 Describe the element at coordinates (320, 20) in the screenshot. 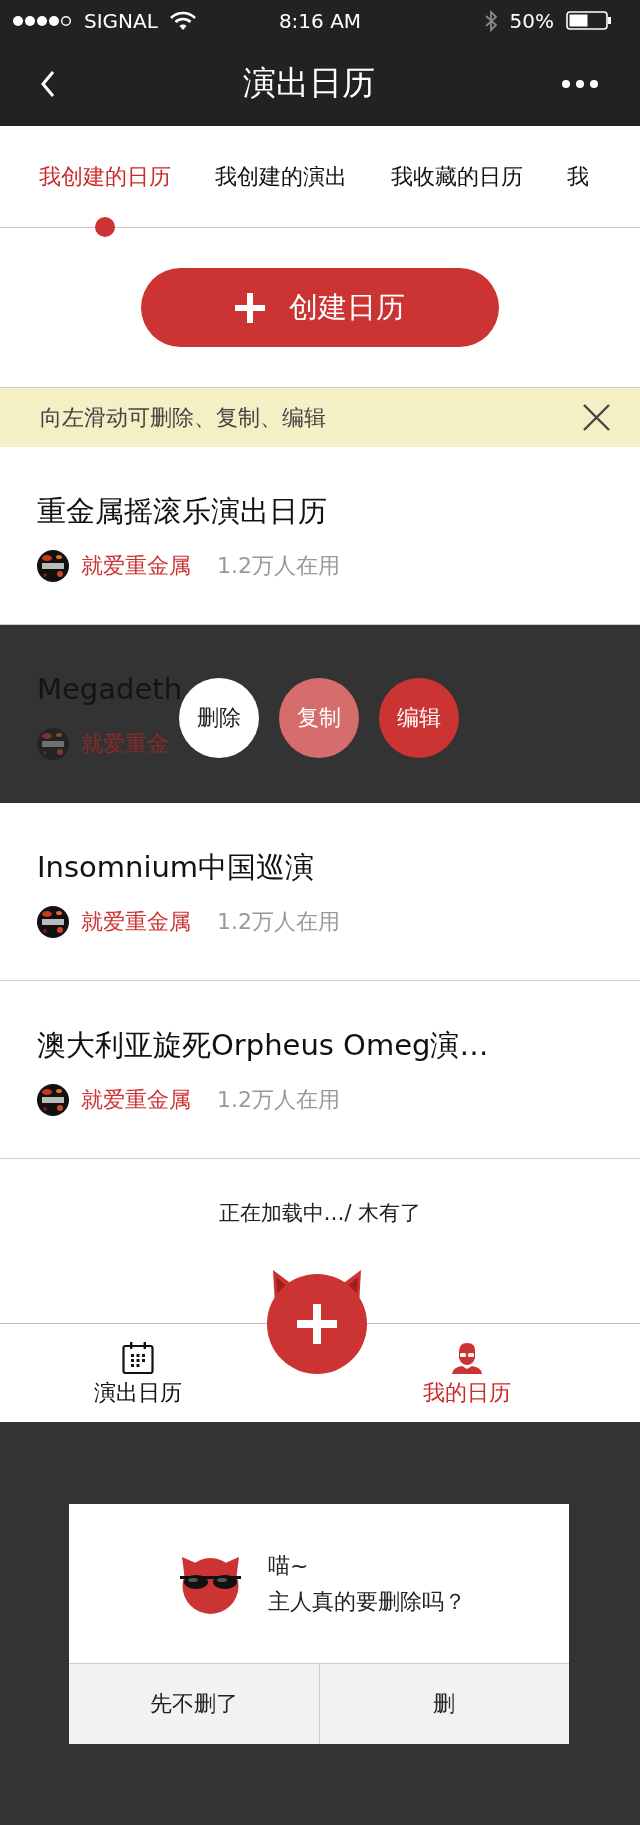

I see `status-time: 8:16 AM` at that location.